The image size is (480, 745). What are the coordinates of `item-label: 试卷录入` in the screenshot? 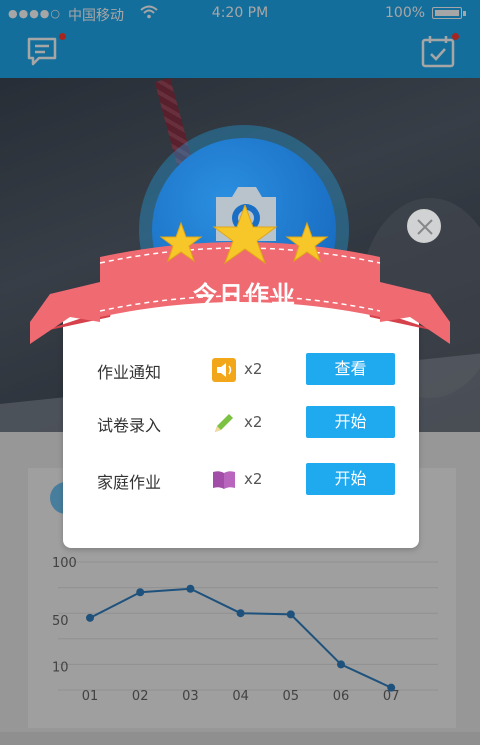 It's located at (129, 425).